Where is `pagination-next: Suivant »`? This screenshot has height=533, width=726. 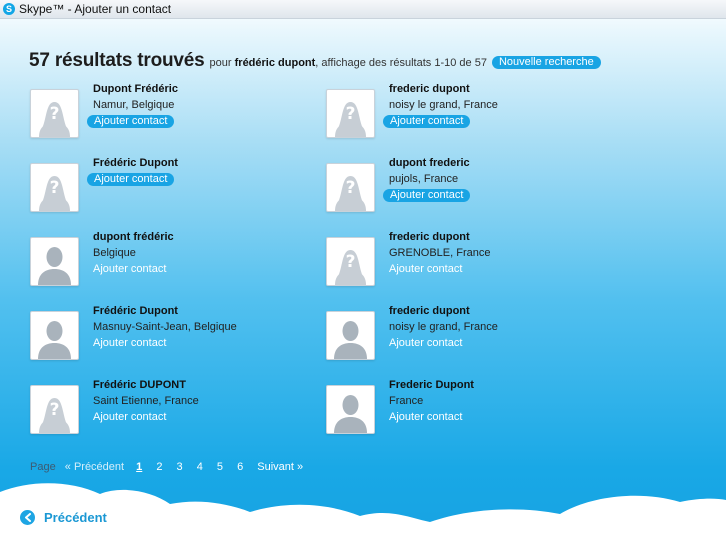
pagination-next: Suivant » is located at coordinates (280, 467).